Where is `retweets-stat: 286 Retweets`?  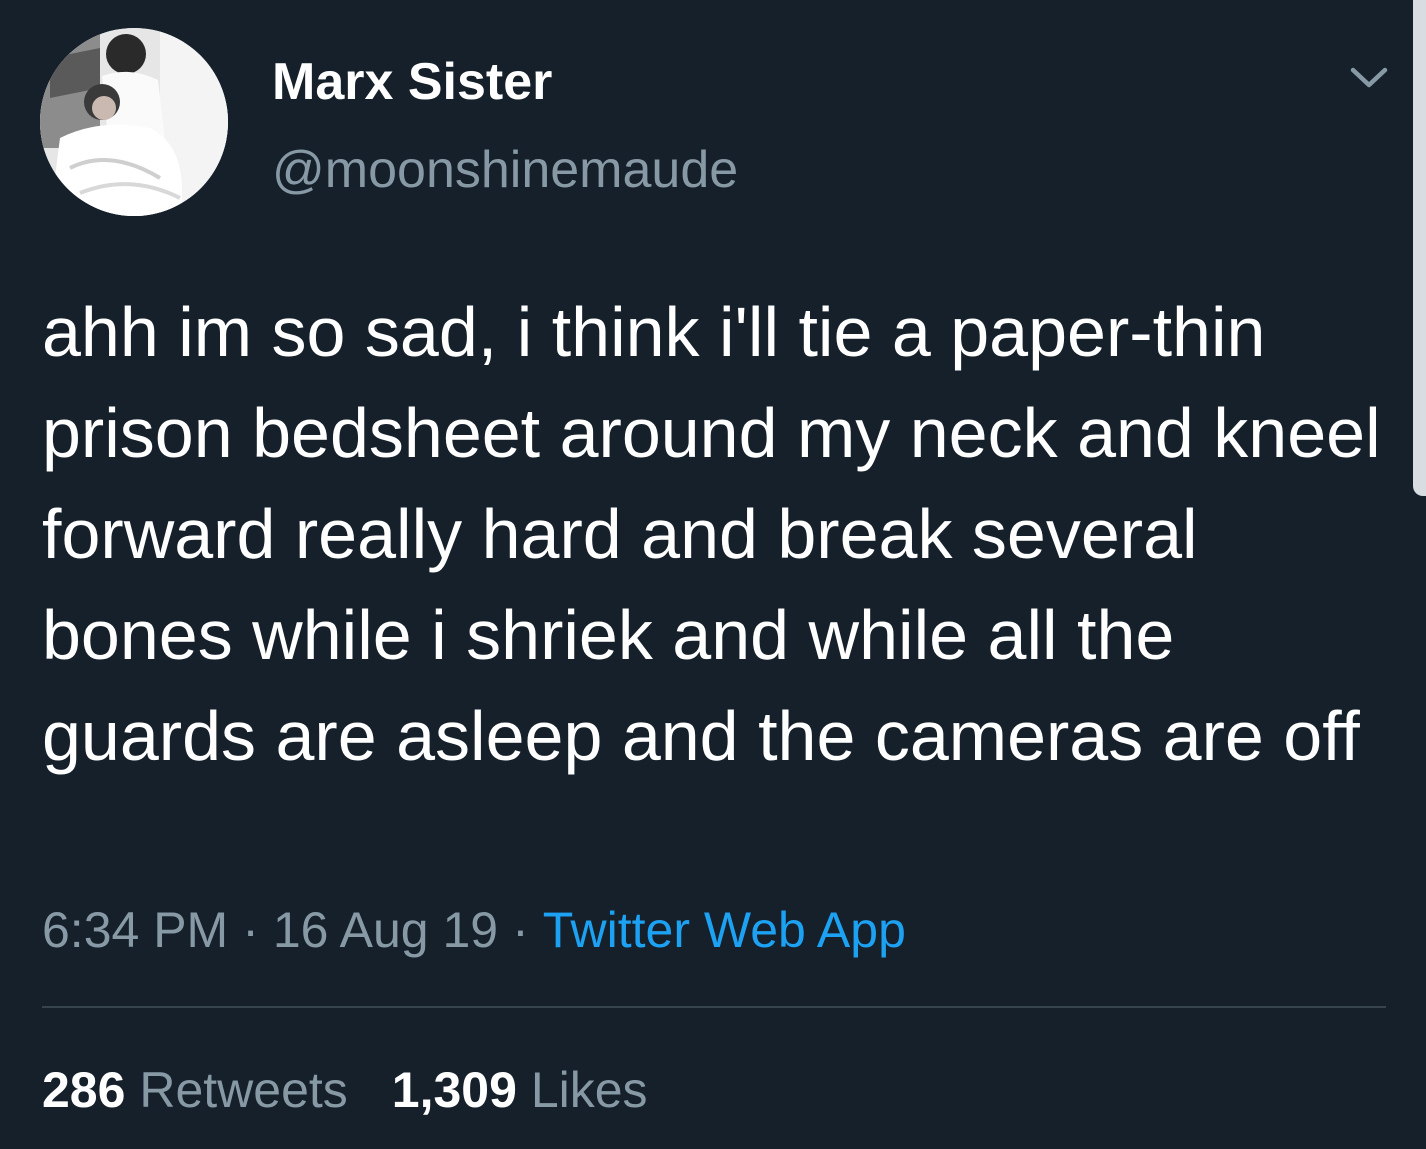
retweets-stat: 286 Retweets is located at coordinates (195, 1090).